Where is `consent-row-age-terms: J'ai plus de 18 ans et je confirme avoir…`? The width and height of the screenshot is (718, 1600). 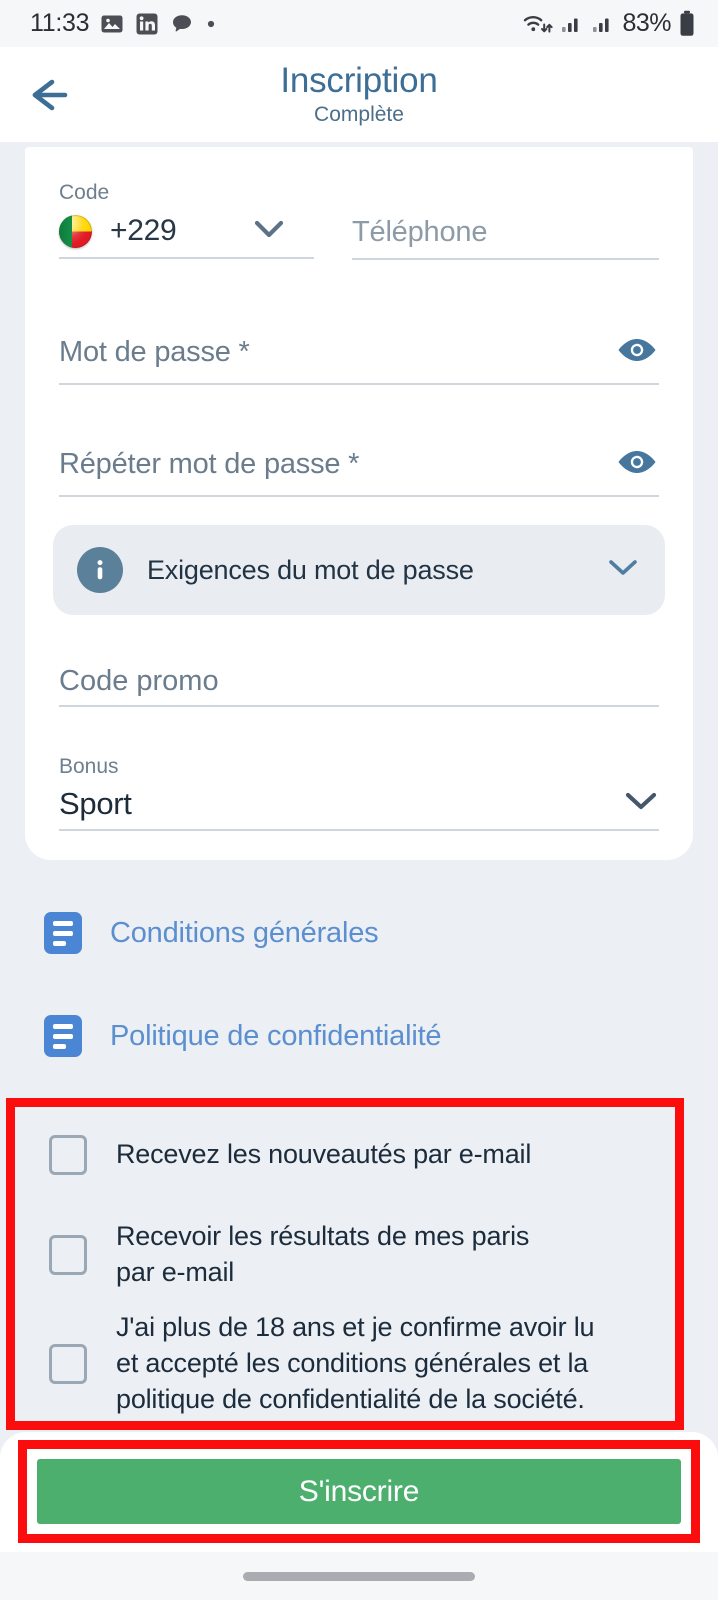 consent-row-age-terms: J'ai plus de 18 ans et je confirme avoir… is located at coordinates (345, 1364).